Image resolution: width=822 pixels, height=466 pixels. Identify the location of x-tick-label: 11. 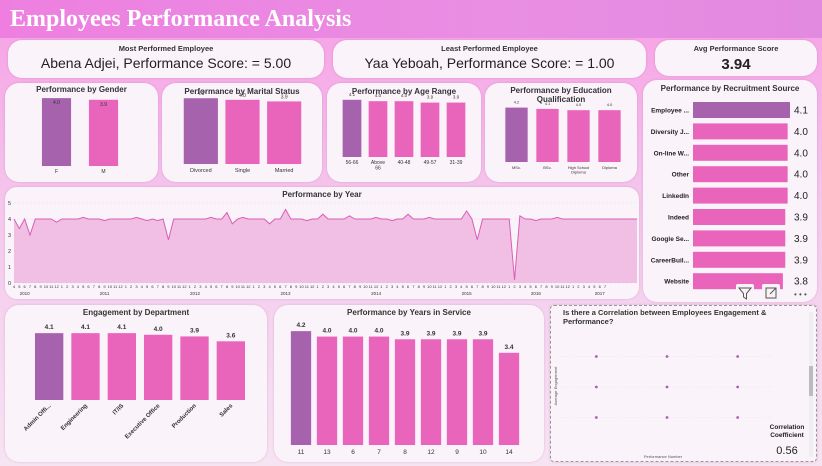
(243, 286).